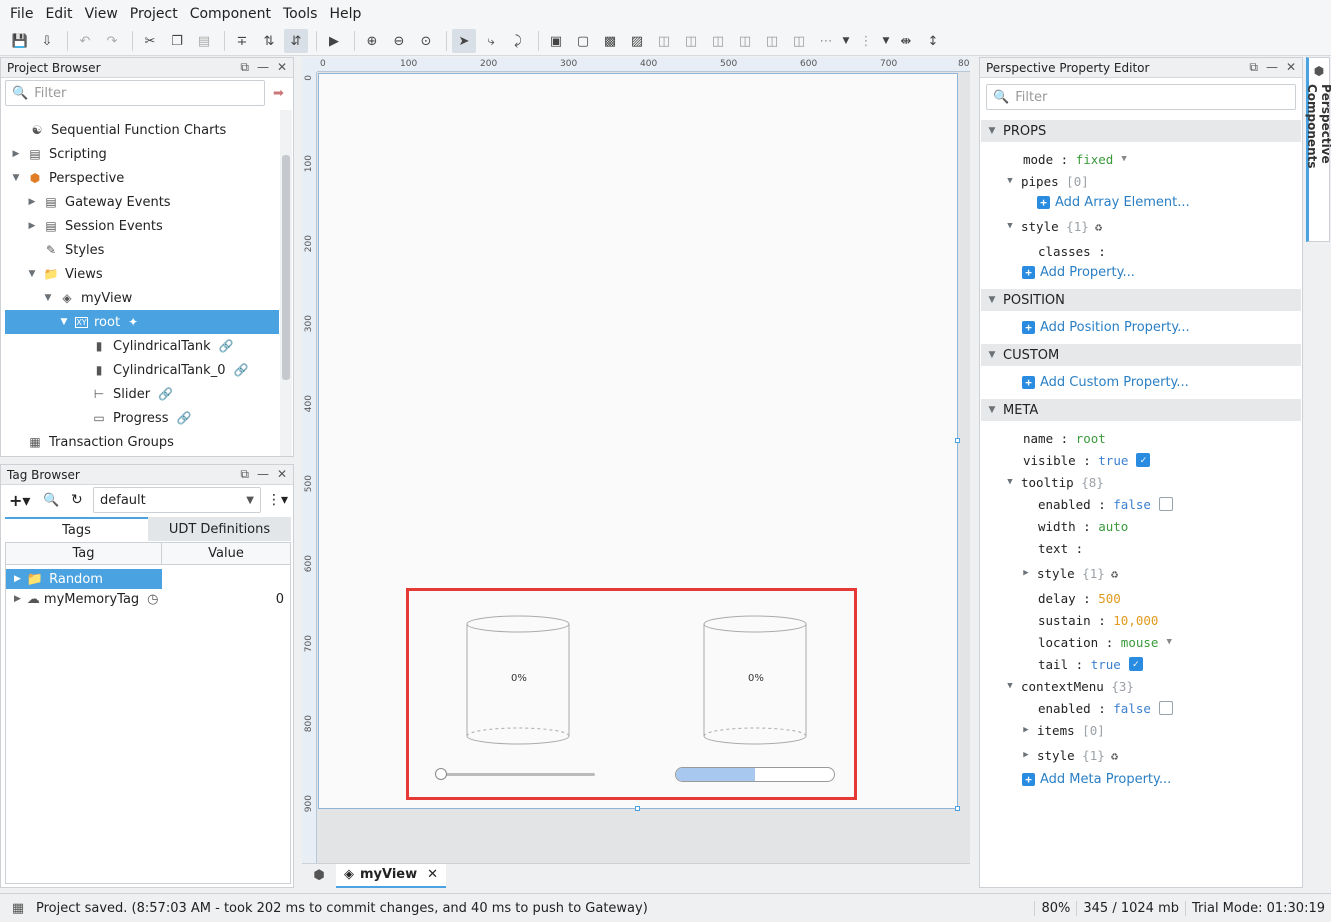 This screenshot has height=922, width=1331. What do you see at coordinates (88, 298) in the screenshot?
I see `tree-item-myview: ▼ ◈ myView` at bounding box center [88, 298].